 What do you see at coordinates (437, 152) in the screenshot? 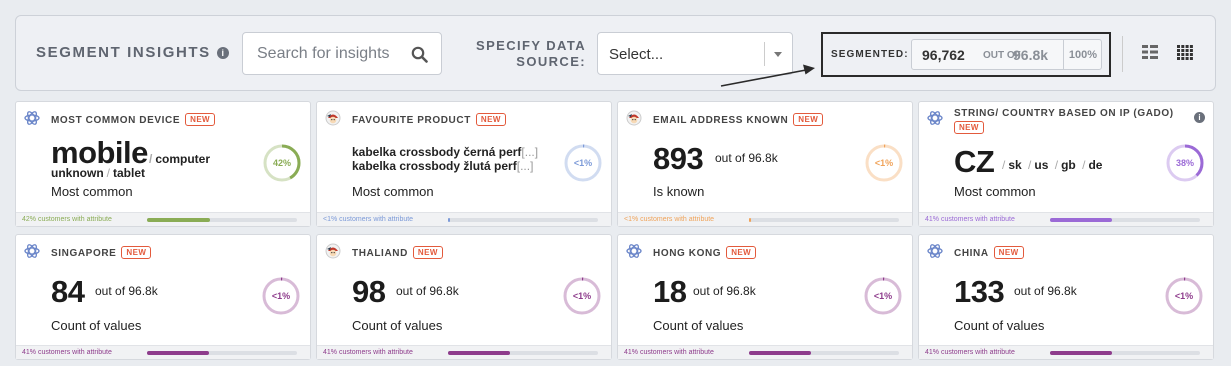
I see `product-name: kabelka crossbody černá perf` at bounding box center [437, 152].